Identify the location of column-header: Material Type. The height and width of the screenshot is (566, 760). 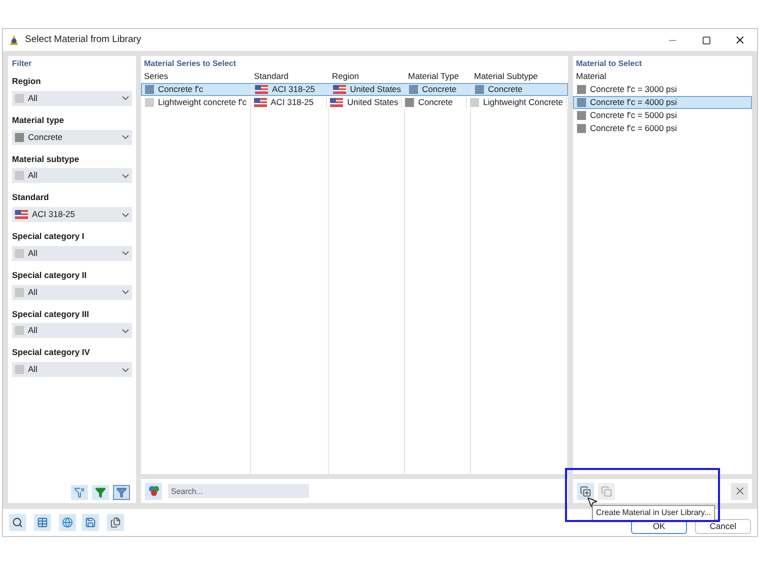
(438, 76).